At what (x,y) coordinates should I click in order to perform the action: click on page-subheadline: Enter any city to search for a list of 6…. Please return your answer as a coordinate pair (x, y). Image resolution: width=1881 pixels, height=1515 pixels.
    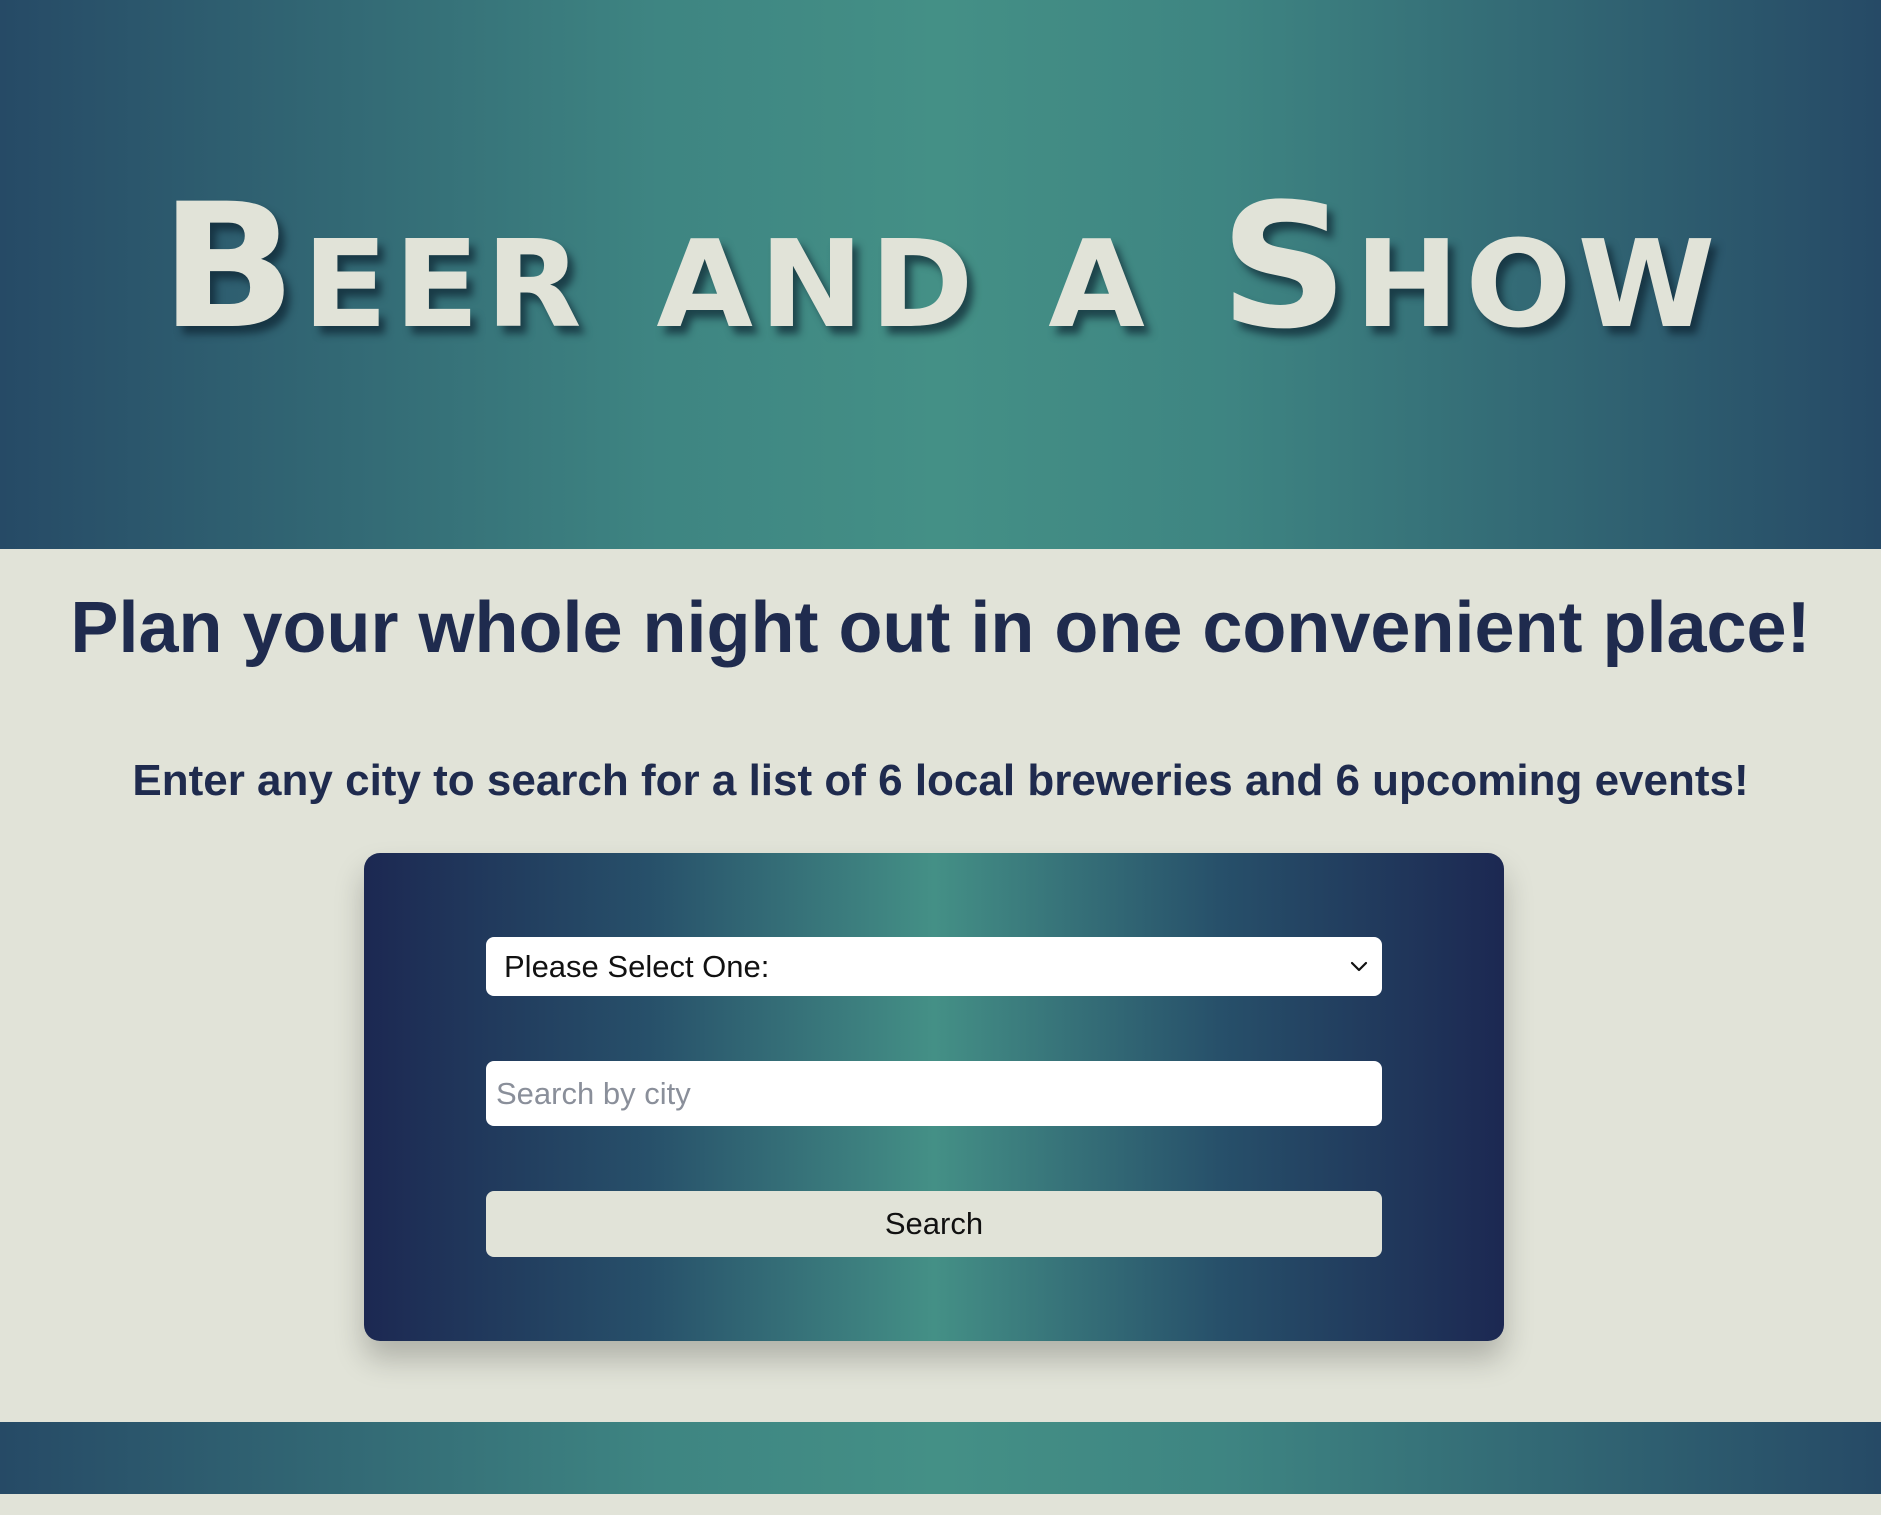
    Looking at the image, I should click on (940, 780).